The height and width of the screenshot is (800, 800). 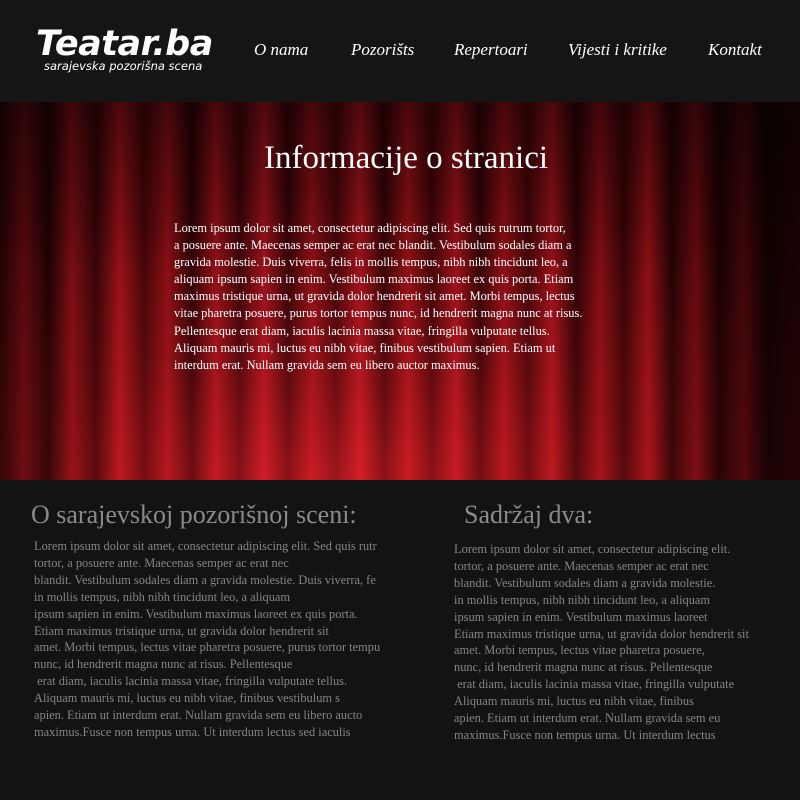 I want to click on right-column-heading: Sadržaj dva:, so click(x=529, y=514).